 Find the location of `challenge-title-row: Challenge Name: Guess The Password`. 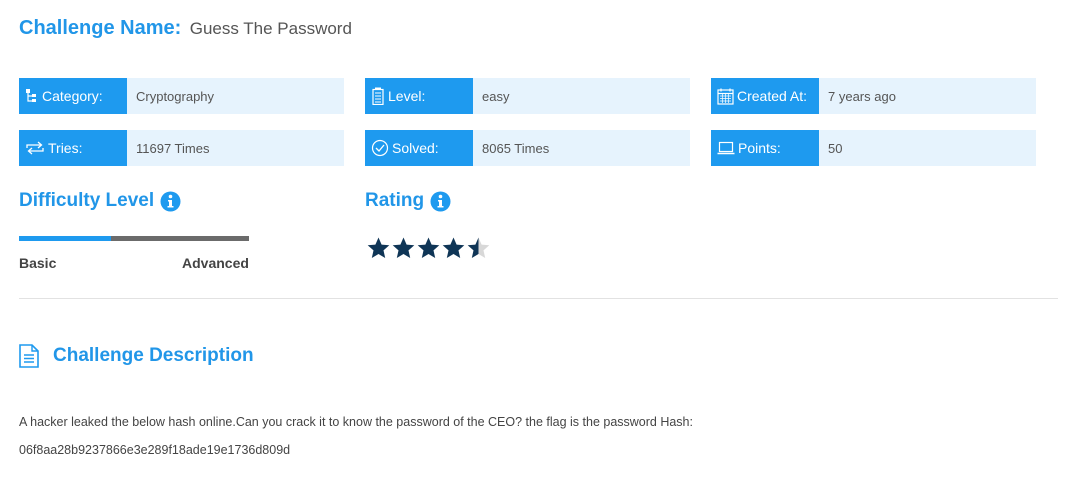

challenge-title-row: Challenge Name: Guess The Password is located at coordinates (185, 28).